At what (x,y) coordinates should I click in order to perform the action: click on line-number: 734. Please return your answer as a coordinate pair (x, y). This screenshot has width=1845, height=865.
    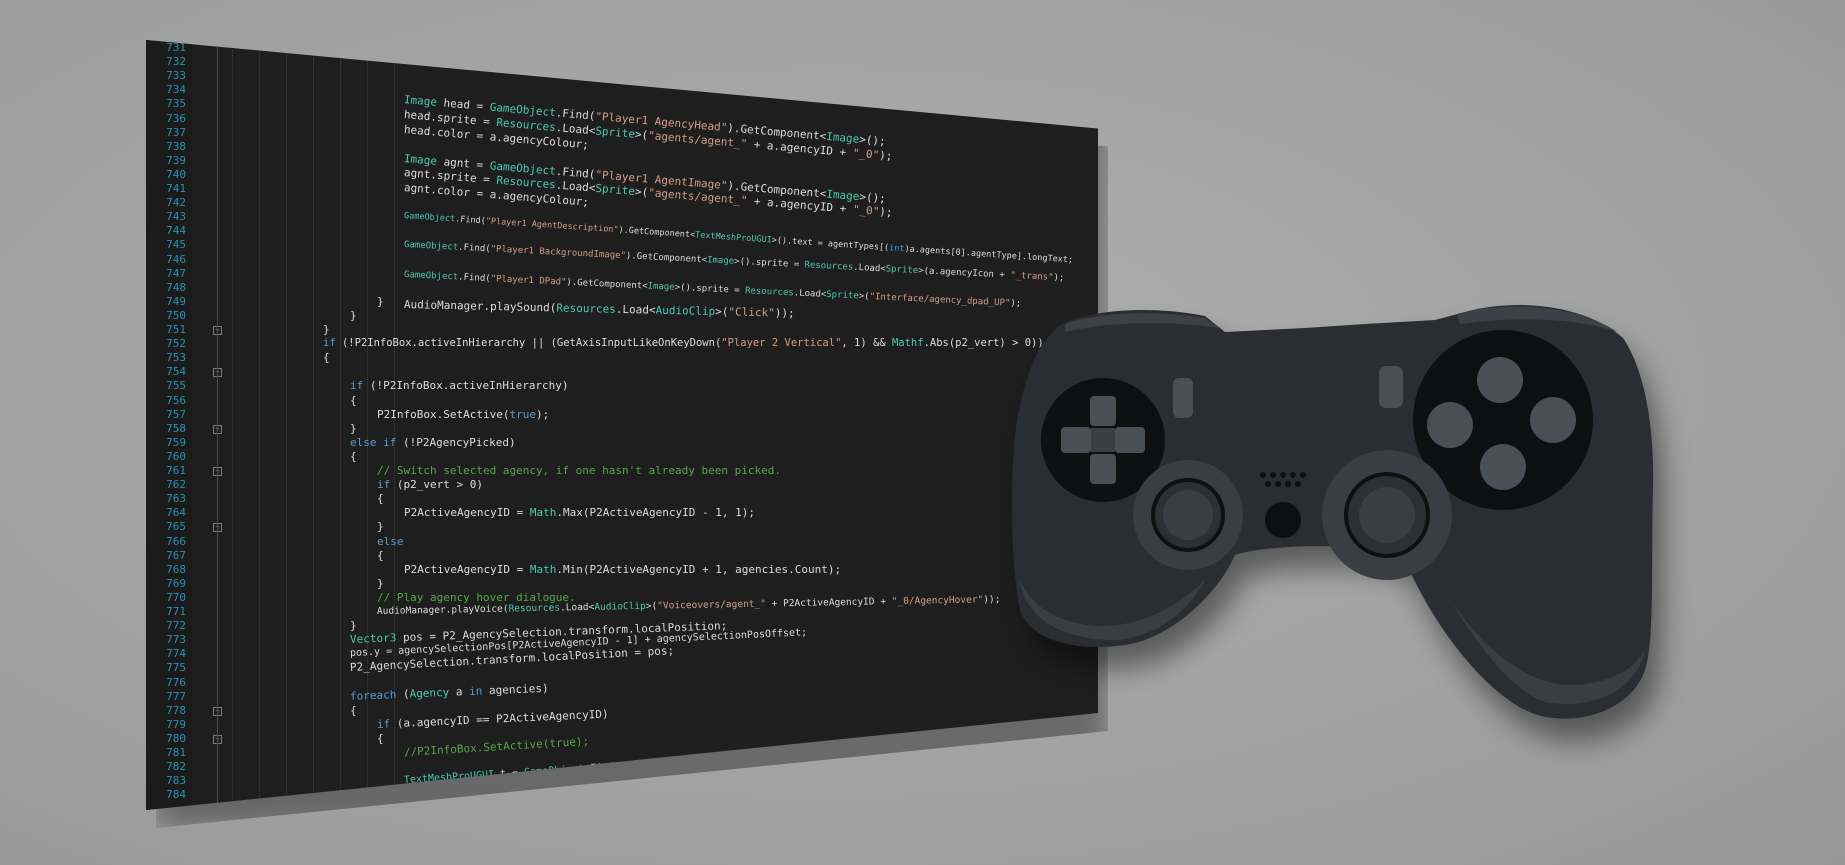
    Looking at the image, I should click on (176, 90).